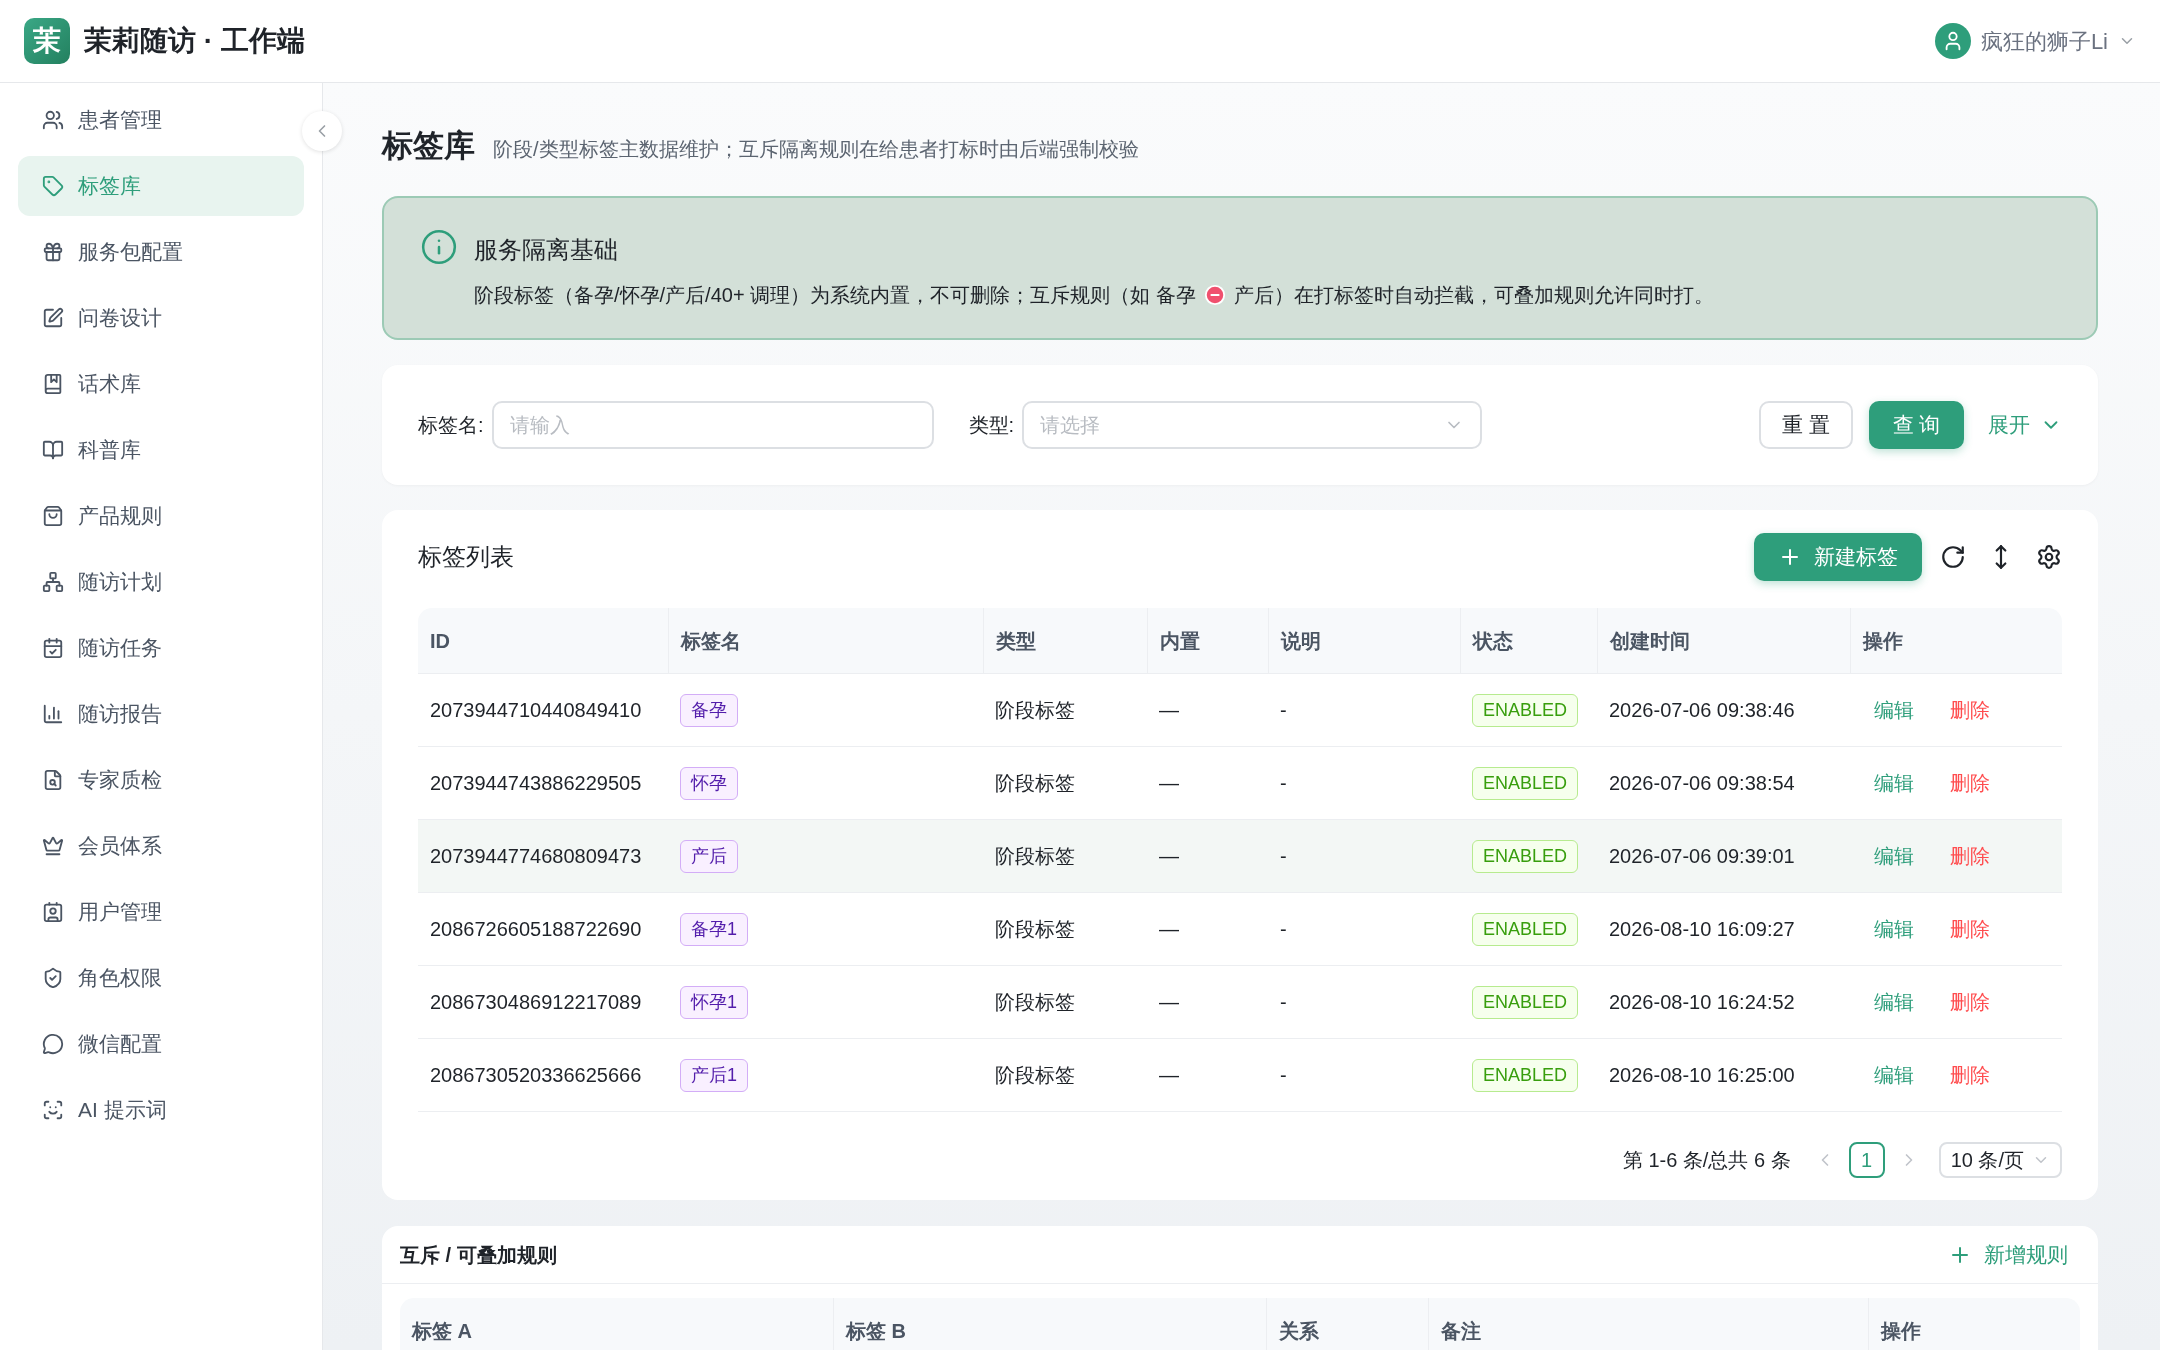  Describe the element at coordinates (1706, 1160) in the screenshot. I see `pagination-summary: 第 1-6 条/总共 6 条` at that location.